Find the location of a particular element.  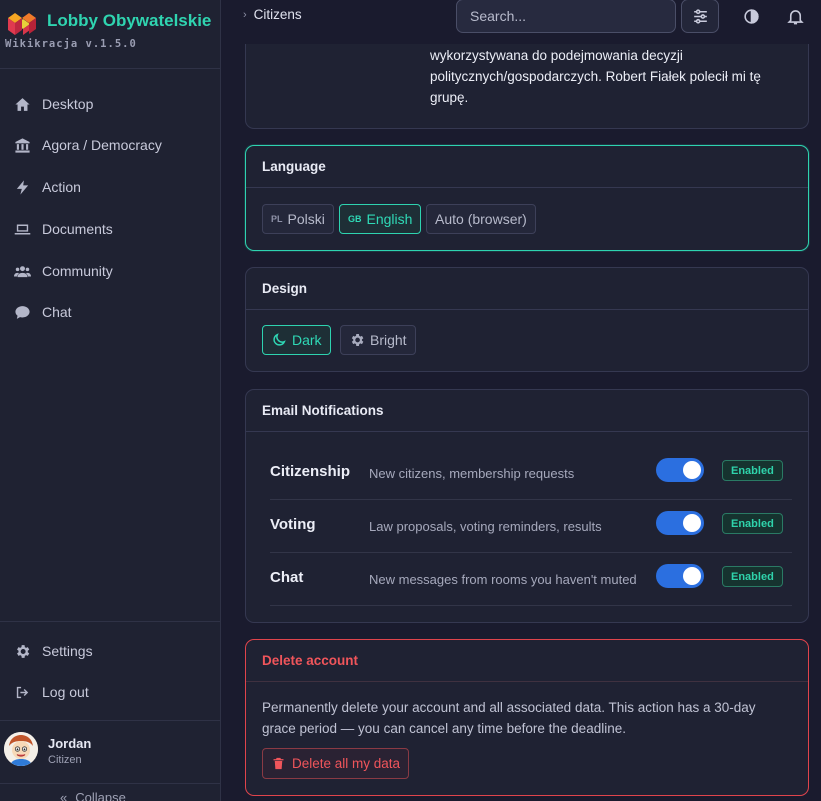

logout-button: Log out is located at coordinates (110, 692).